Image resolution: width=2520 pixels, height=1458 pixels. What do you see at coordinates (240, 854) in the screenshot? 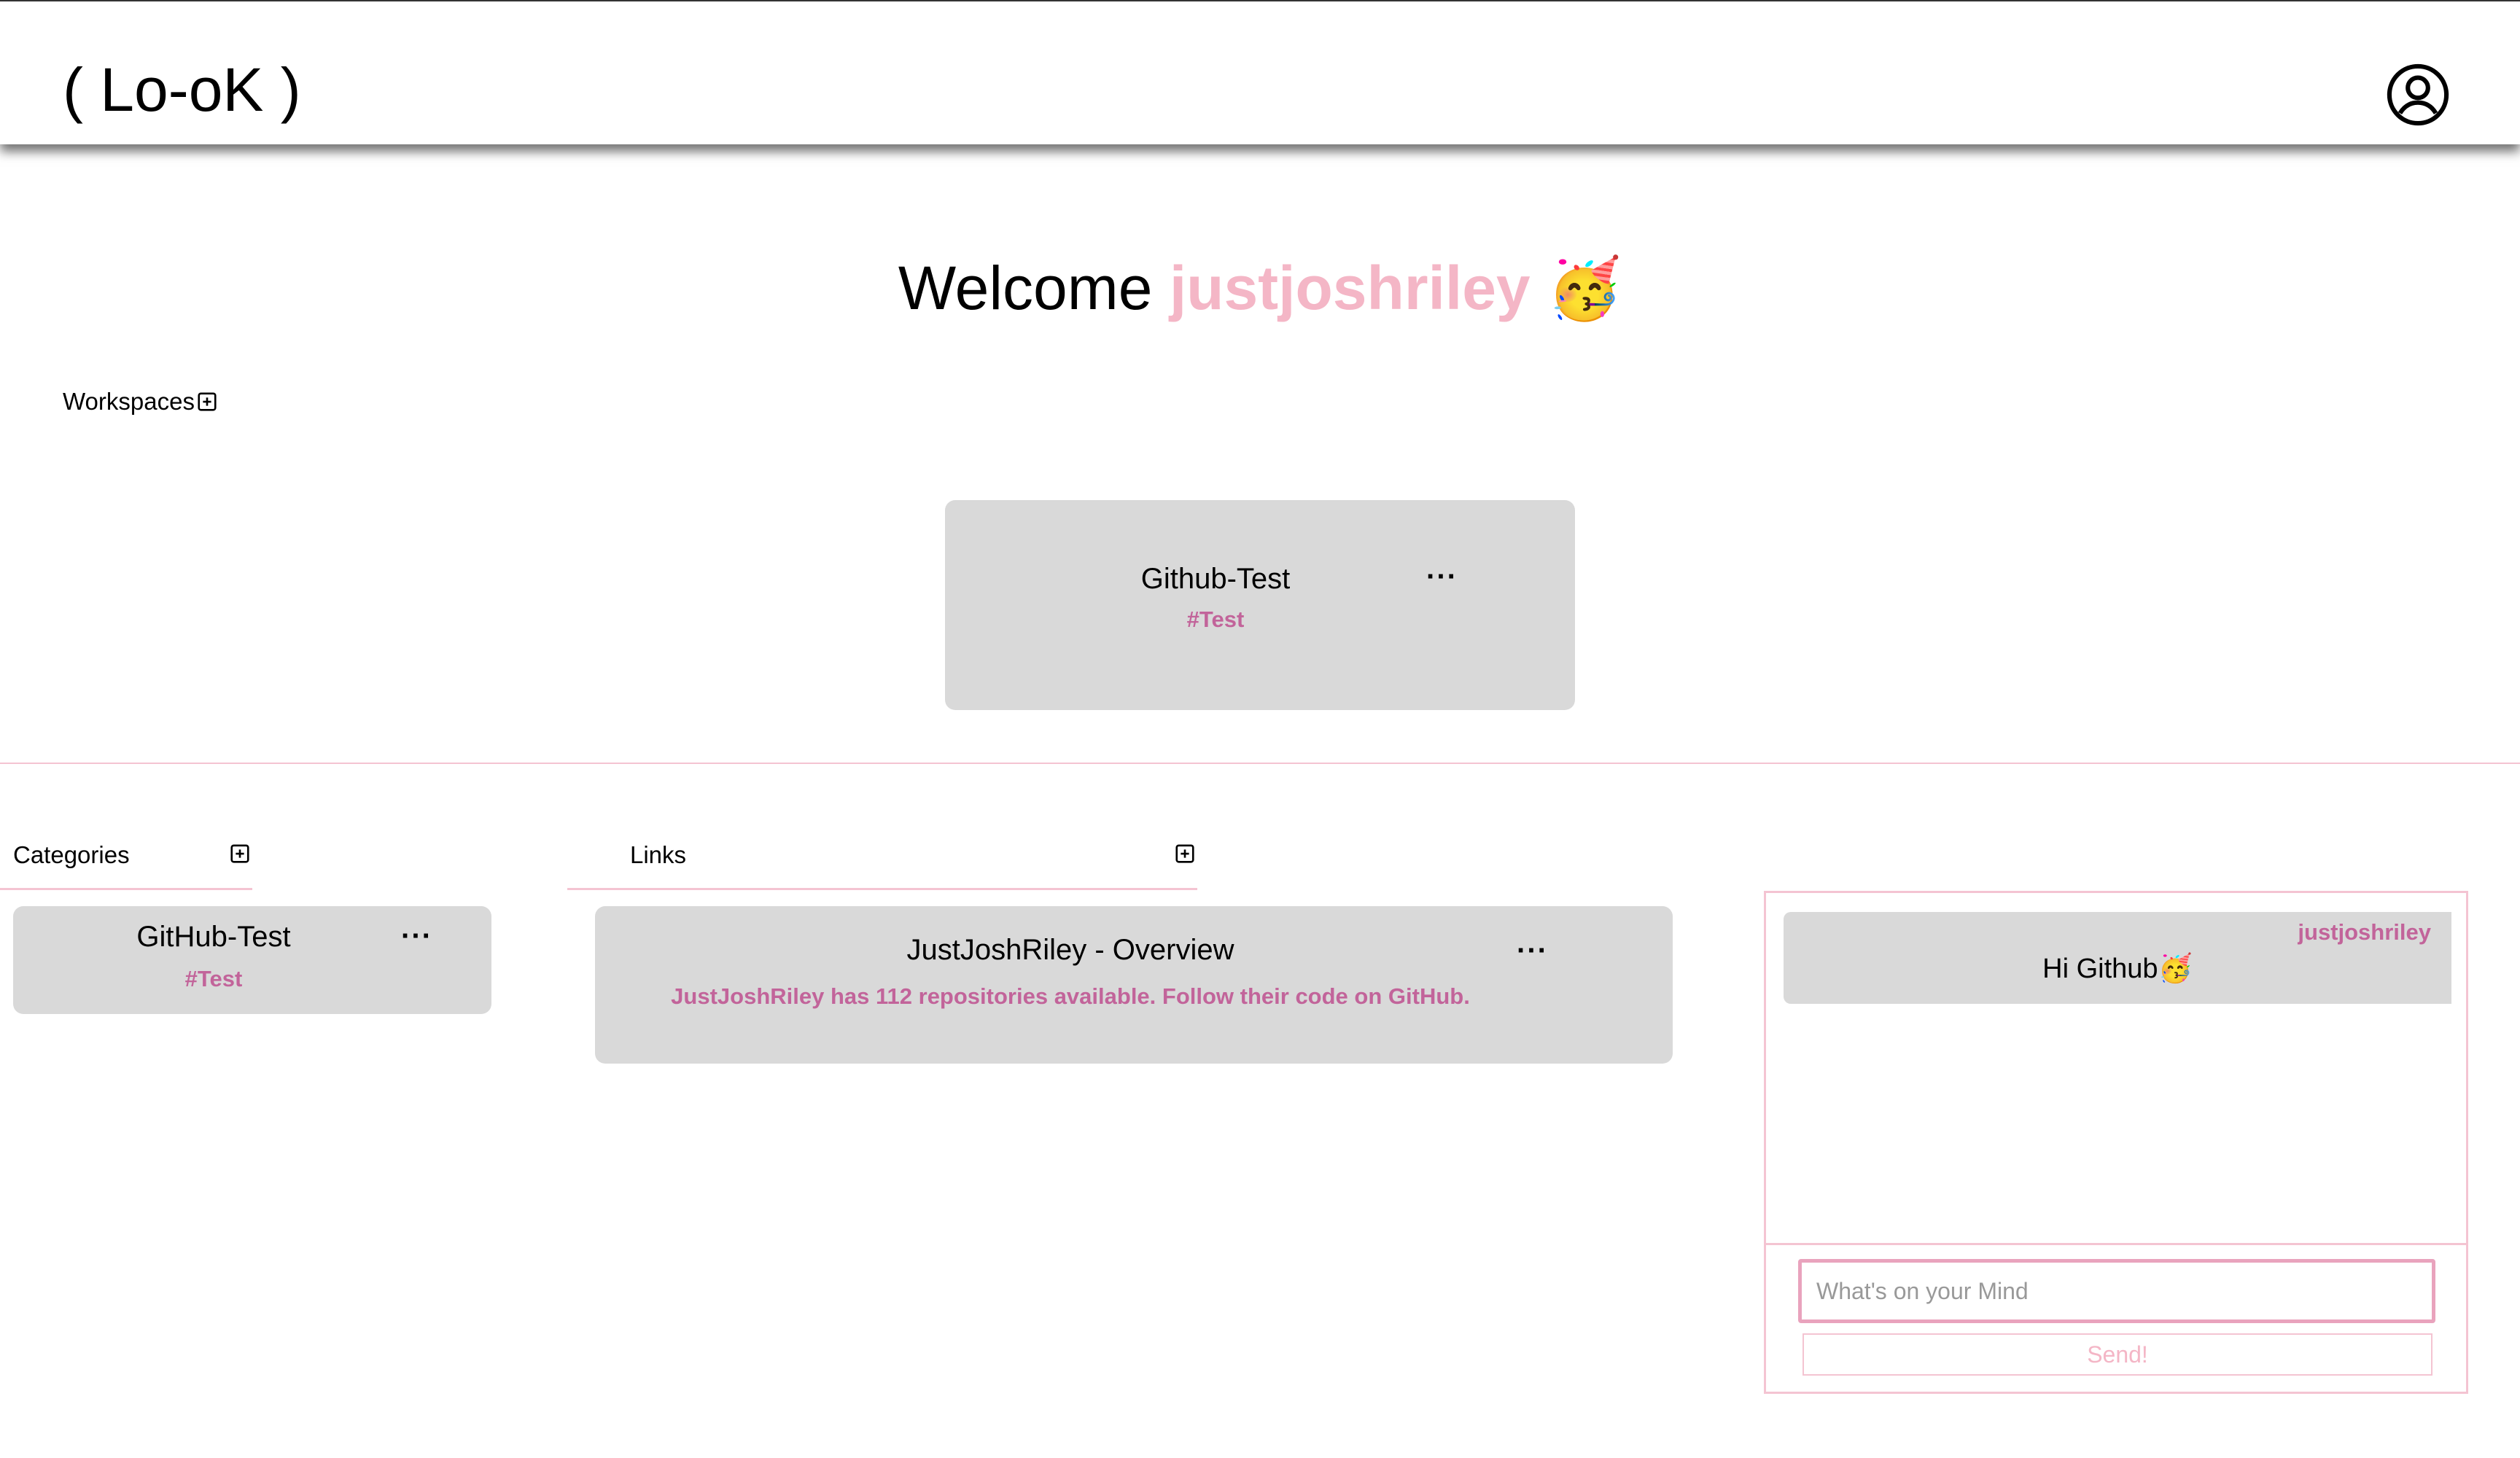
I see `add-category-icon` at bounding box center [240, 854].